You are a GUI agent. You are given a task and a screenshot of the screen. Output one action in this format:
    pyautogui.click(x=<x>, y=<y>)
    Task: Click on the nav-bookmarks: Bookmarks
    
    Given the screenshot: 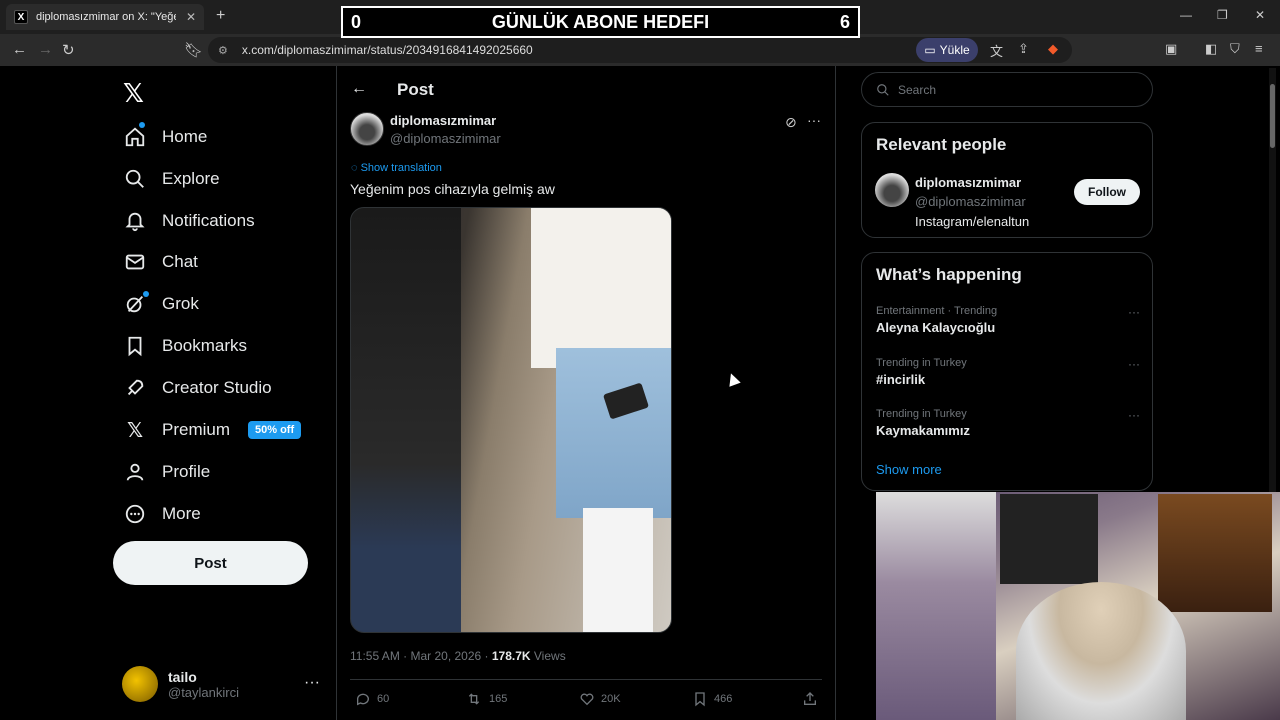 What is the action you would take?
    pyautogui.click(x=184, y=346)
    